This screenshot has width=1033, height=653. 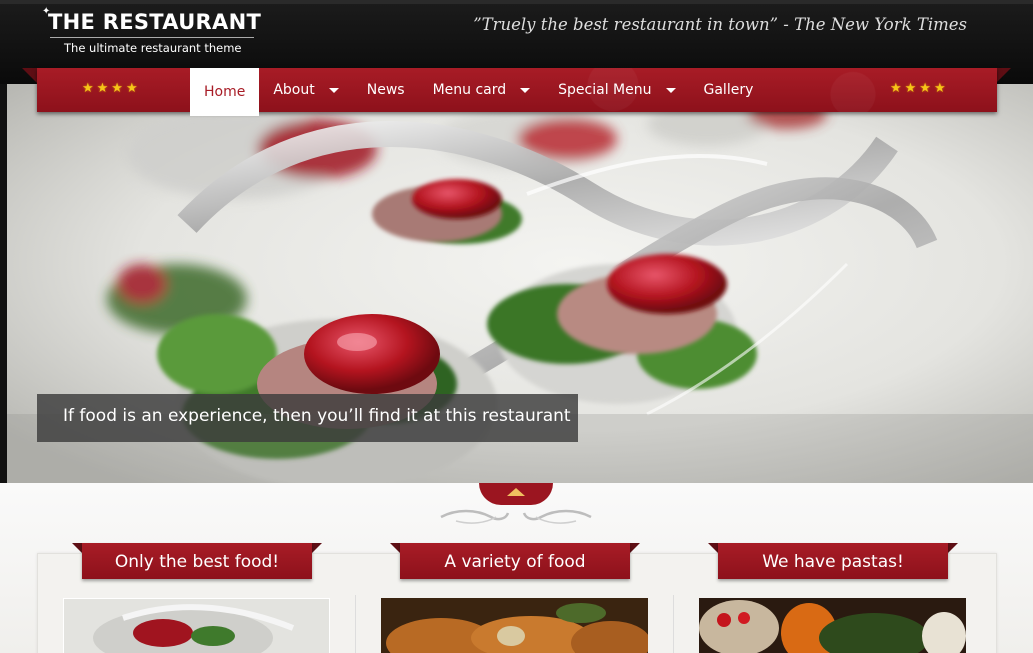 I want to click on feature-title: We have pastas!, so click(x=833, y=561).